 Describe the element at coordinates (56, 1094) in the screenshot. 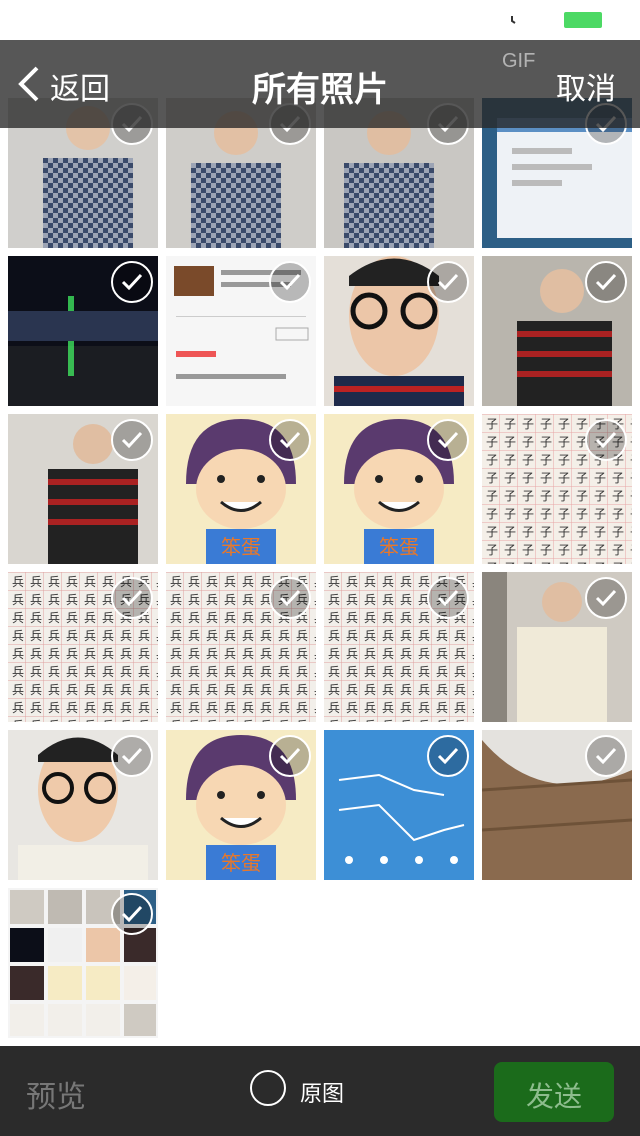

I see `preview-button: 预览` at that location.